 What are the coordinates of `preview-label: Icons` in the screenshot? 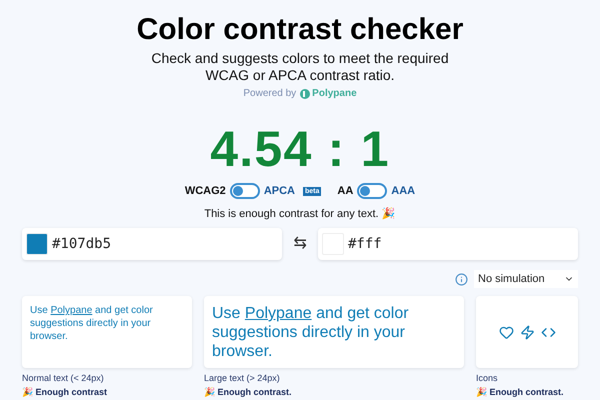 It's located at (487, 378).